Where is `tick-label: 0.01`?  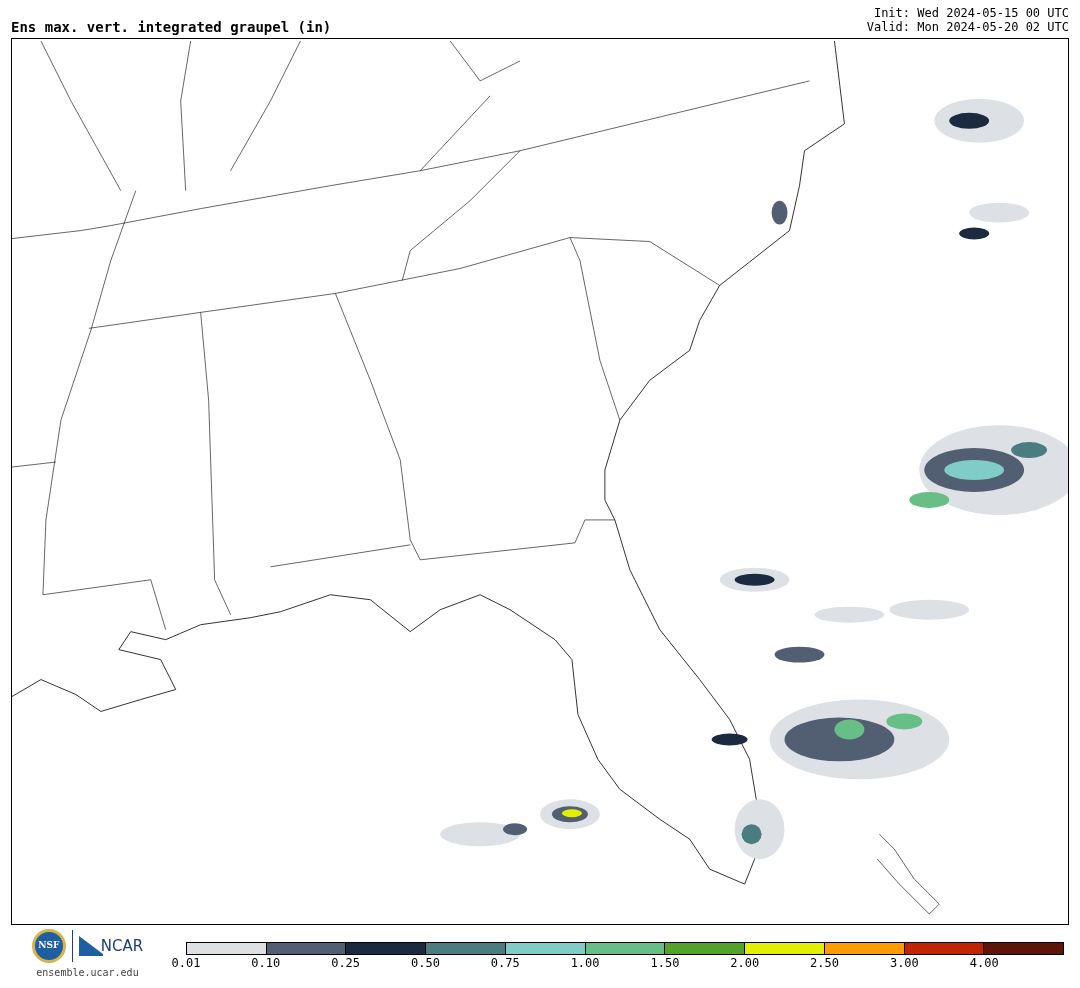 tick-label: 0.01 is located at coordinates (186, 963).